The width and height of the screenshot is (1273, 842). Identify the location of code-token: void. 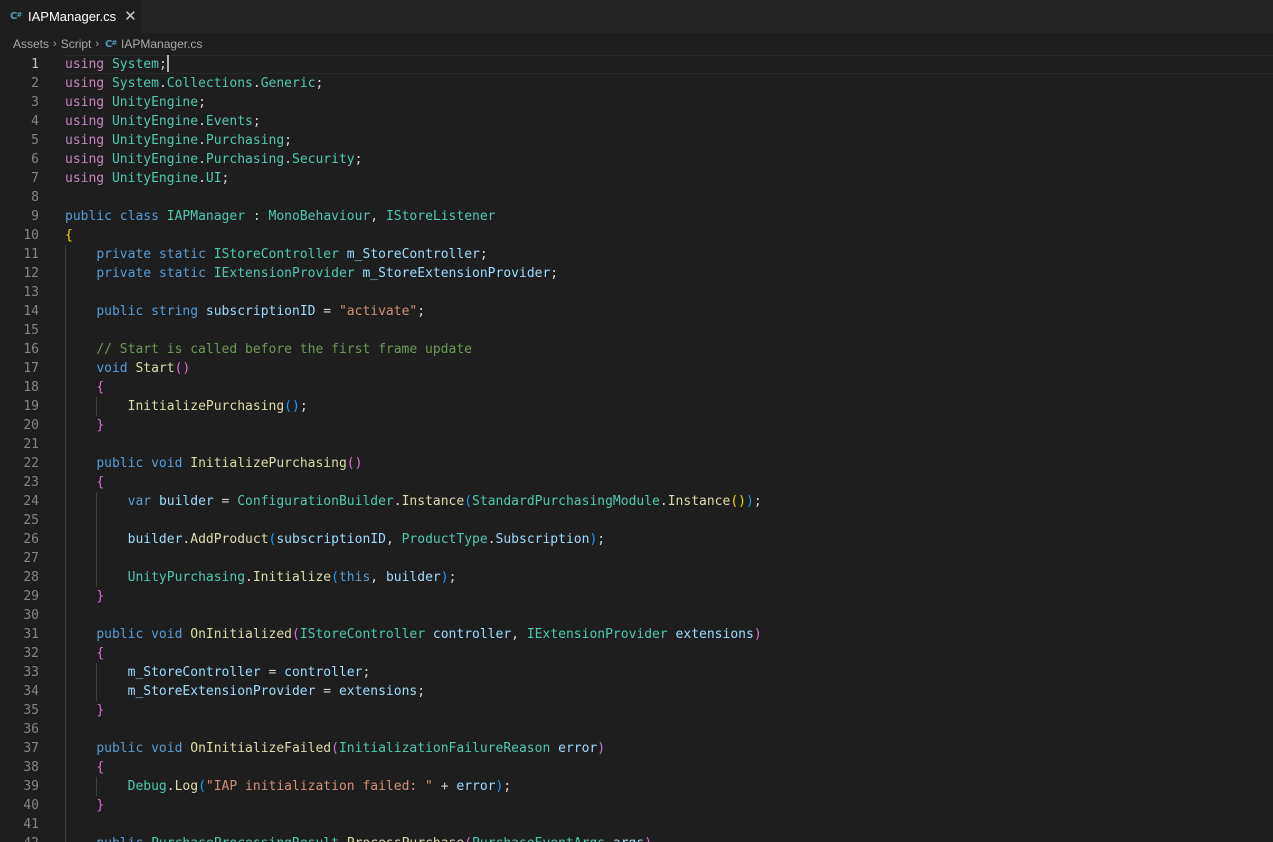
(167, 748).